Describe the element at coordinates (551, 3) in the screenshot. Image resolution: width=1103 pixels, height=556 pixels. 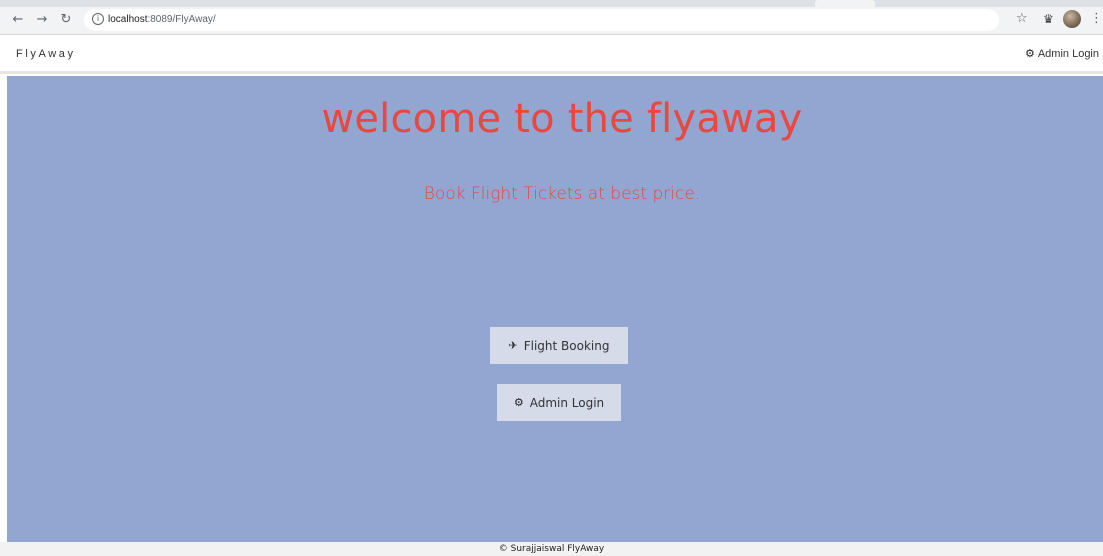
I see `tab-strip` at that location.